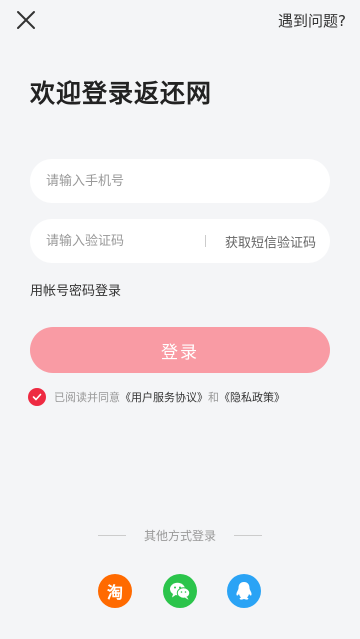 The height and width of the screenshot is (639, 360). What do you see at coordinates (180, 350) in the screenshot?
I see `login-button: 登录` at bounding box center [180, 350].